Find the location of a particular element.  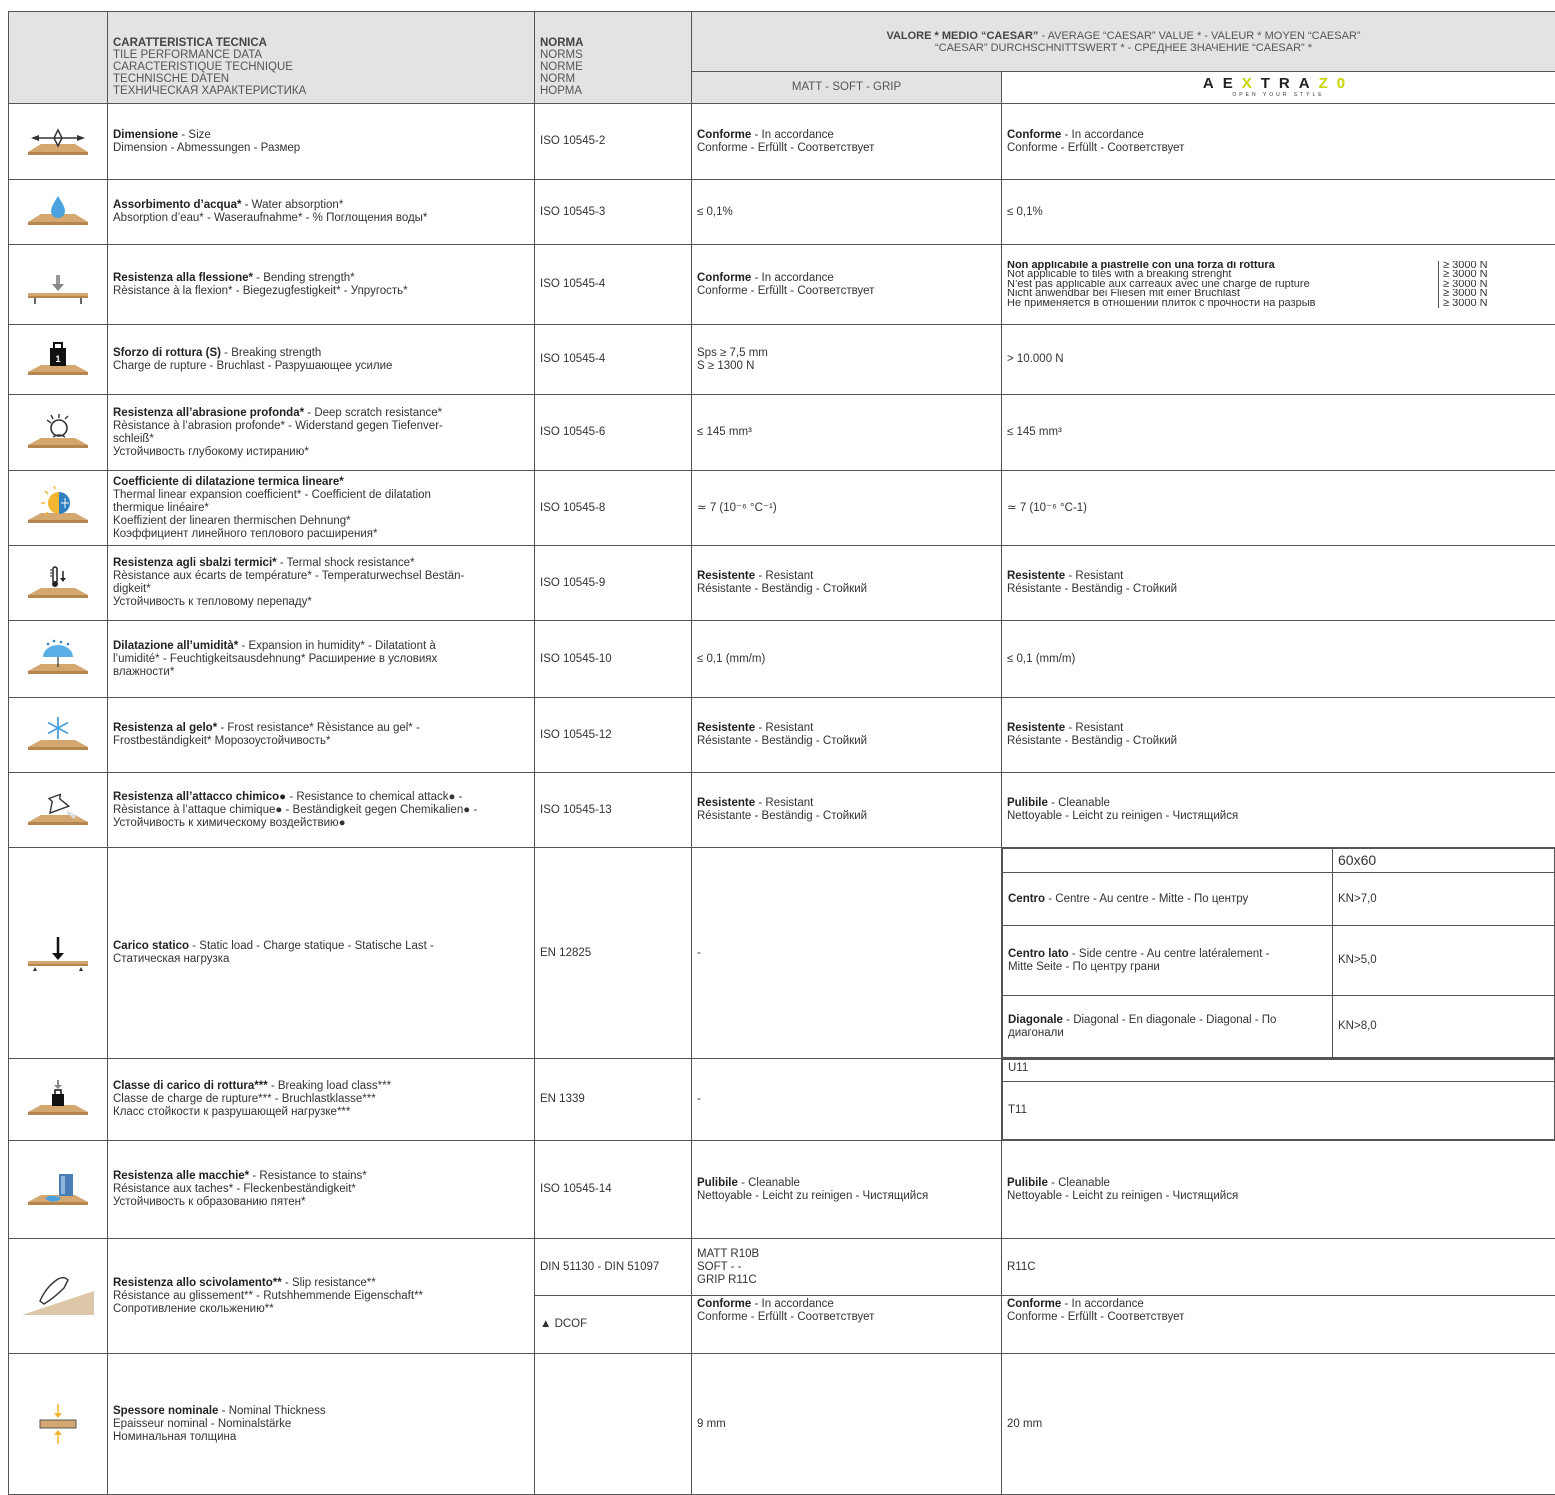

thermal-norm: ISO 10545-8 is located at coordinates (613, 508).